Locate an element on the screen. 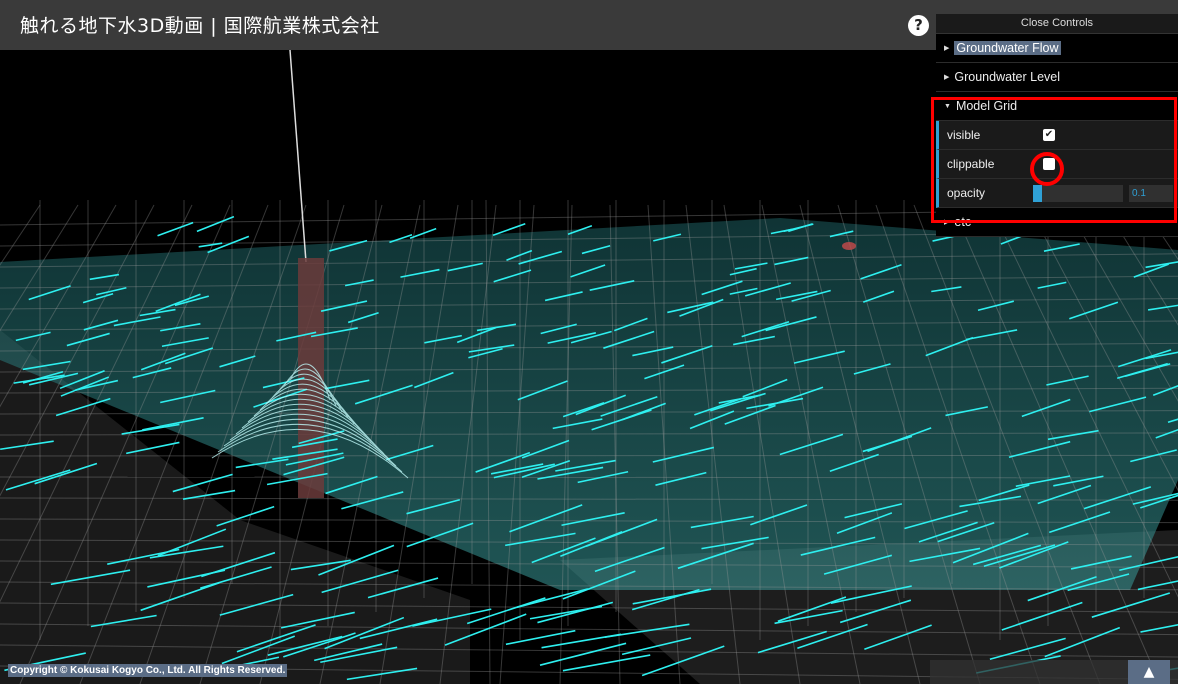 The width and height of the screenshot is (1178, 684). triangle-up-icon: ▲ is located at coordinates (1149, 672).